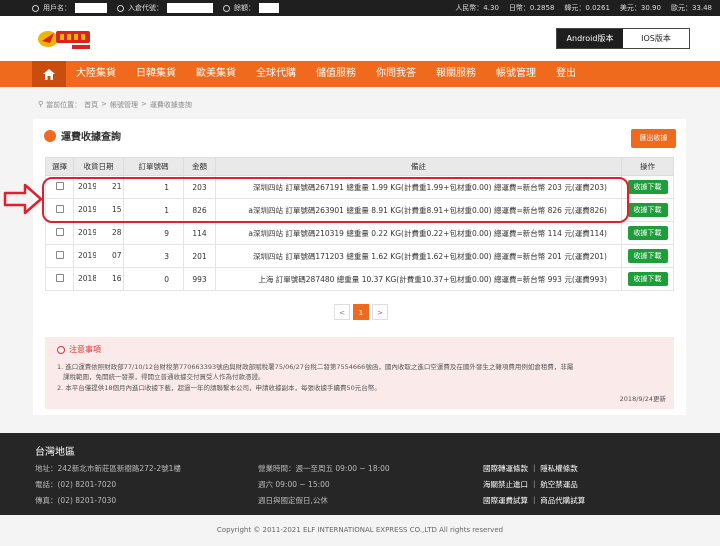 This screenshot has width=720, height=546. I want to click on order-cell: 9, so click(153, 233).